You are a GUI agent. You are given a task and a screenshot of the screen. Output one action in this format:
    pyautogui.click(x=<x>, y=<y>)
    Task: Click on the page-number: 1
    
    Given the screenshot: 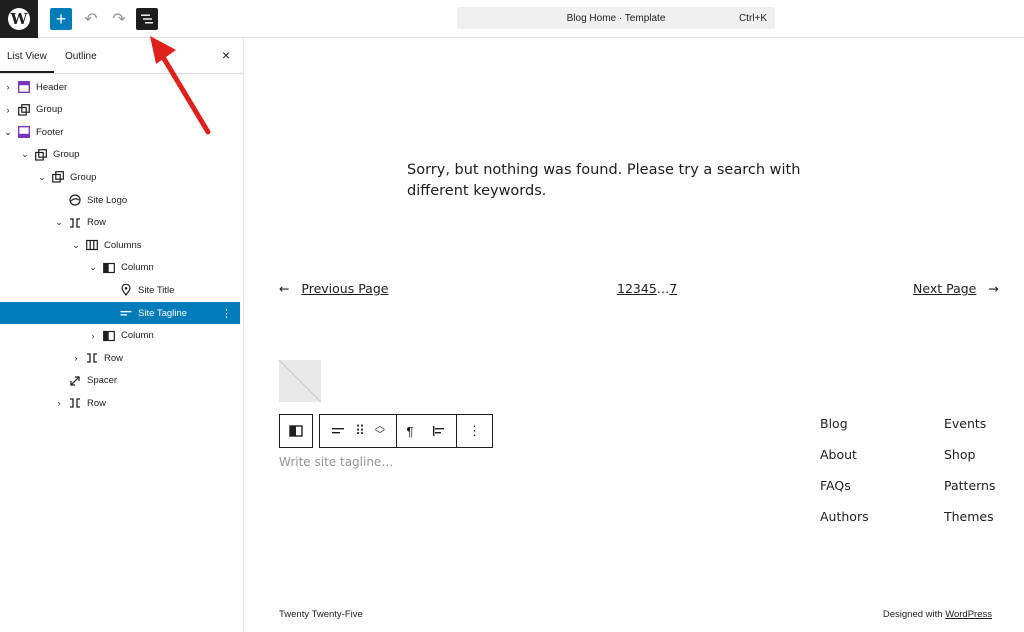 What is the action you would take?
    pyautogui.click(x=621, y=288)
    